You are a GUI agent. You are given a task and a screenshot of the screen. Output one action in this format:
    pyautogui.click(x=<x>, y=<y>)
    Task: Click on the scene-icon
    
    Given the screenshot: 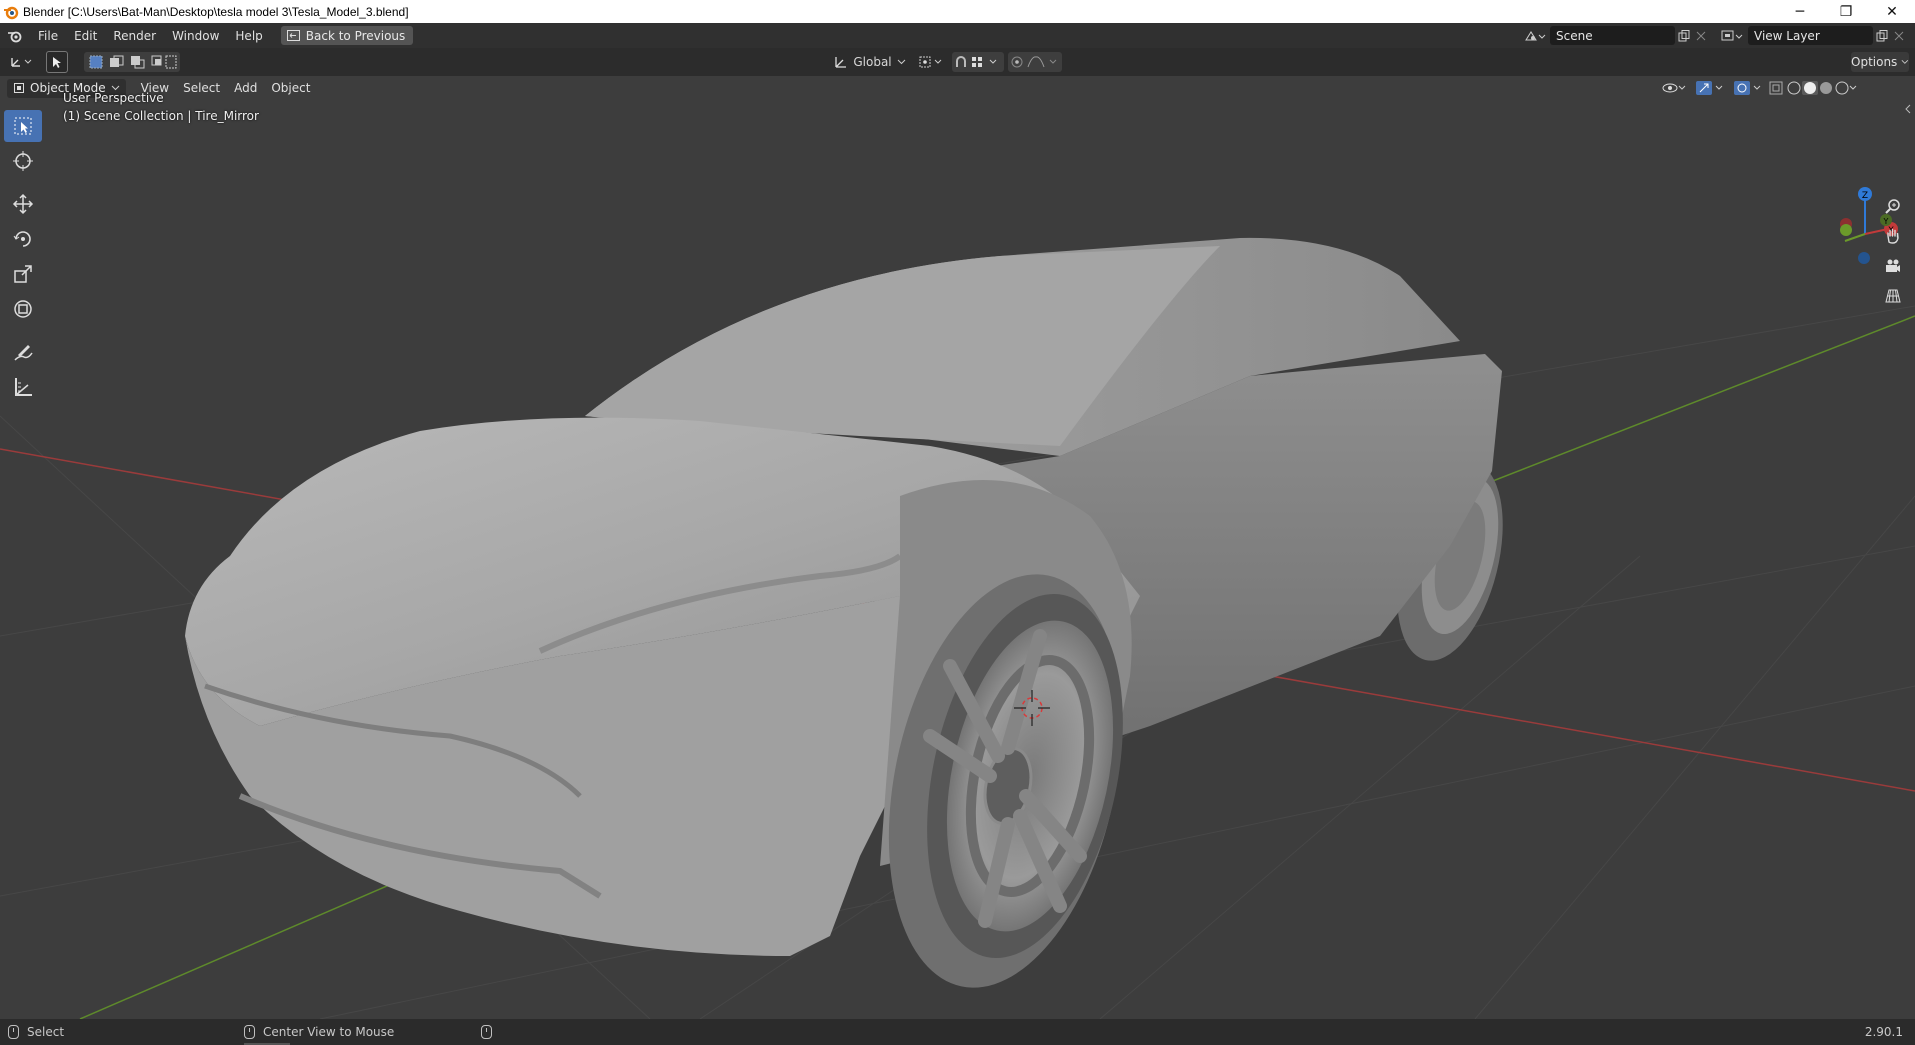 What is the action you would take?
    pyautogui.click(x=1535, y=35)
    